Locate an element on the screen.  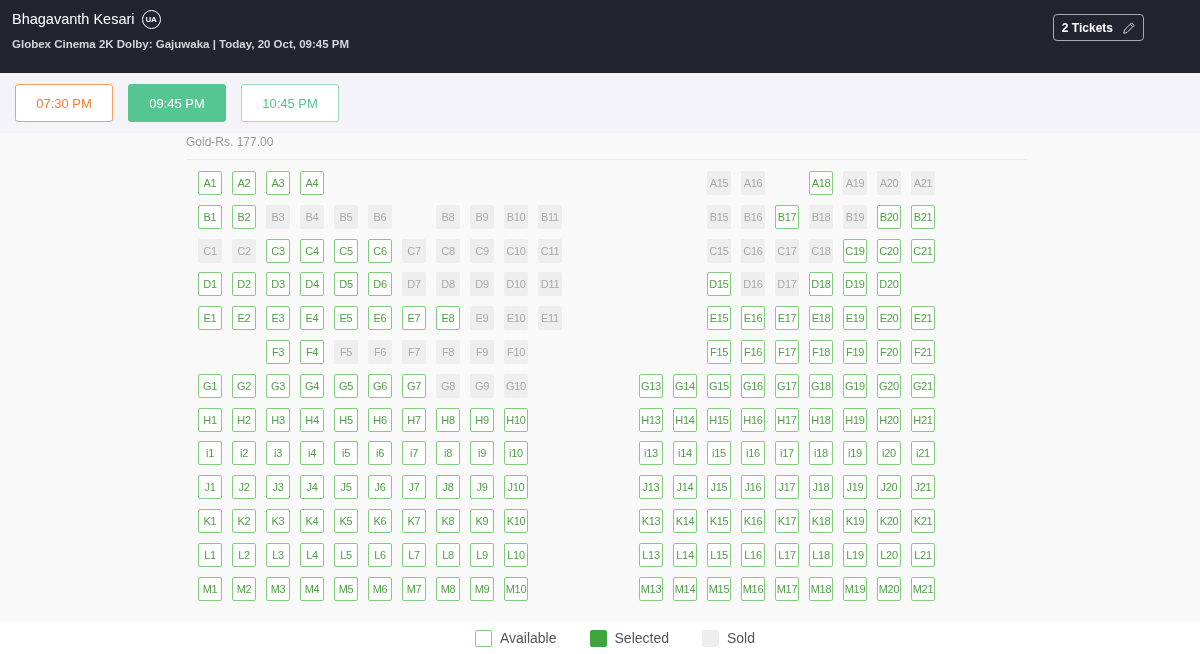
seat: M18 is located at coordinates (821, 588).